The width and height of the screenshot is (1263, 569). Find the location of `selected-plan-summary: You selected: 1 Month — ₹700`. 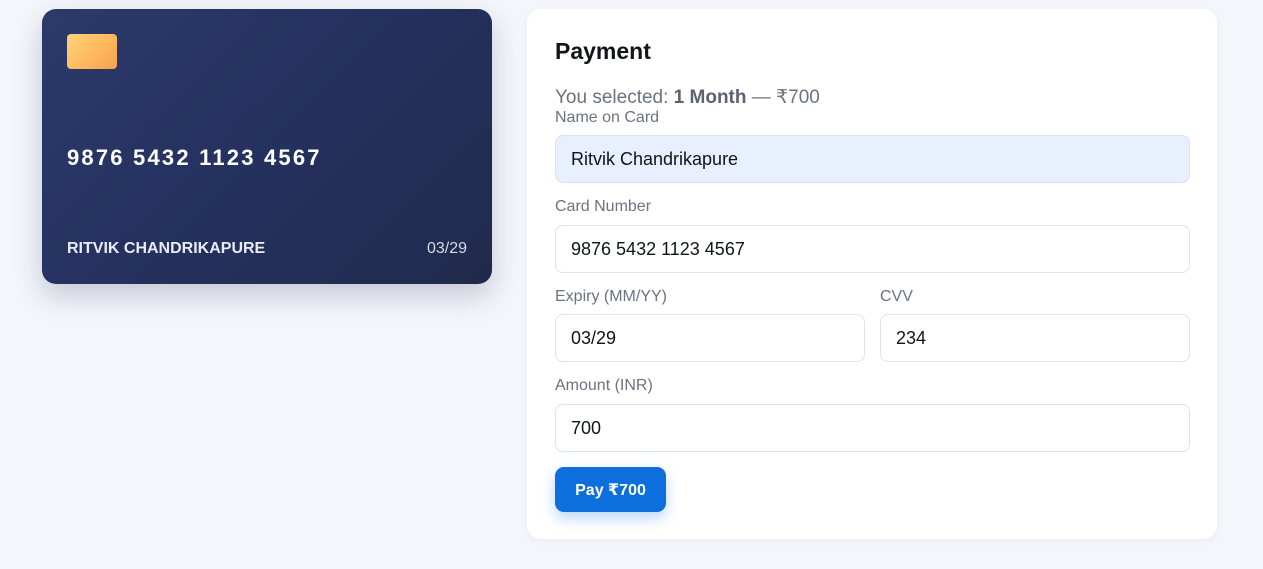

selected-plan-summary: You selected: 1 Month — ₹700 is located at coordinates (687, 97).